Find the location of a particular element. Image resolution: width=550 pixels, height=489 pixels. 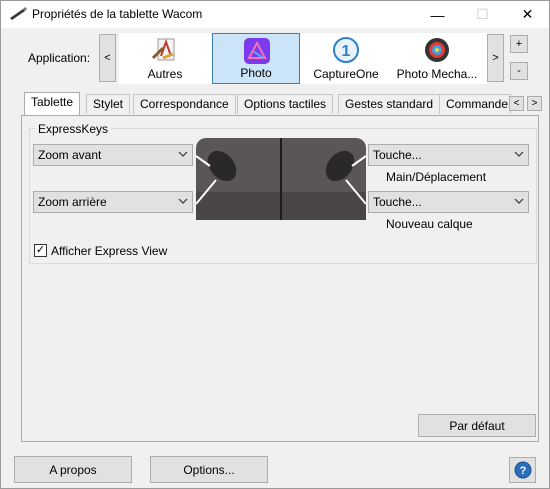

show-express-view-label: Afficher Express View is located at coordinates (109, 251).